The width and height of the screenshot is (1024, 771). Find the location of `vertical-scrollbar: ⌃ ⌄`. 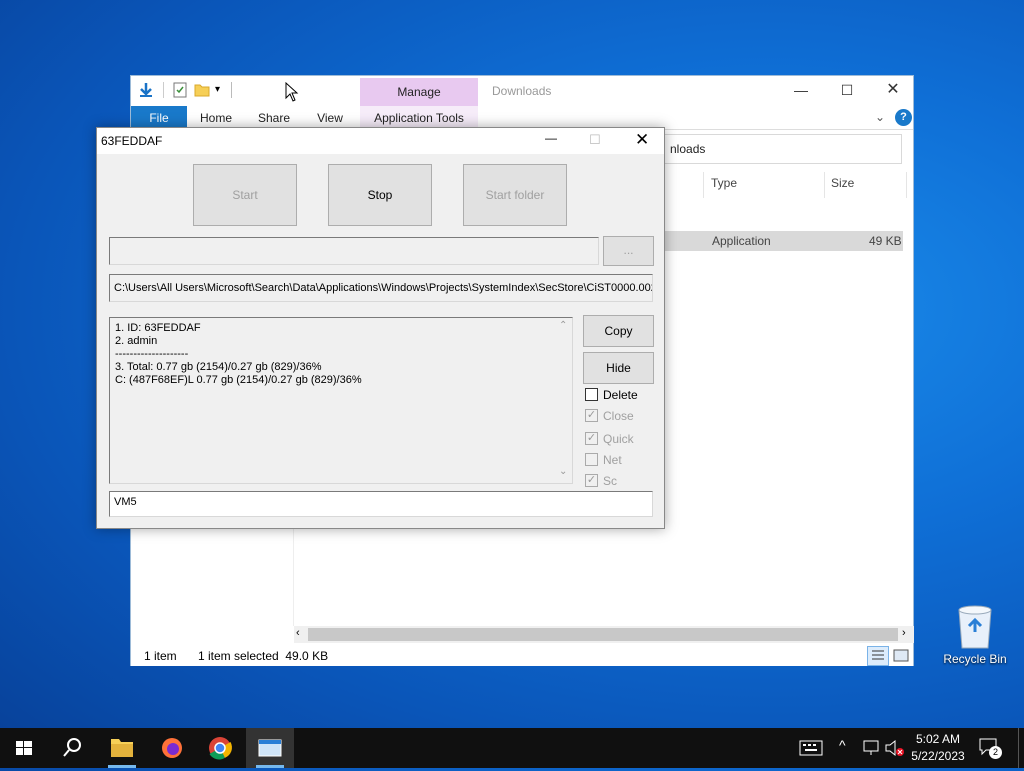

vertical-scrollbar: ⌃ ⌄ is located at coordinates (564, 400).